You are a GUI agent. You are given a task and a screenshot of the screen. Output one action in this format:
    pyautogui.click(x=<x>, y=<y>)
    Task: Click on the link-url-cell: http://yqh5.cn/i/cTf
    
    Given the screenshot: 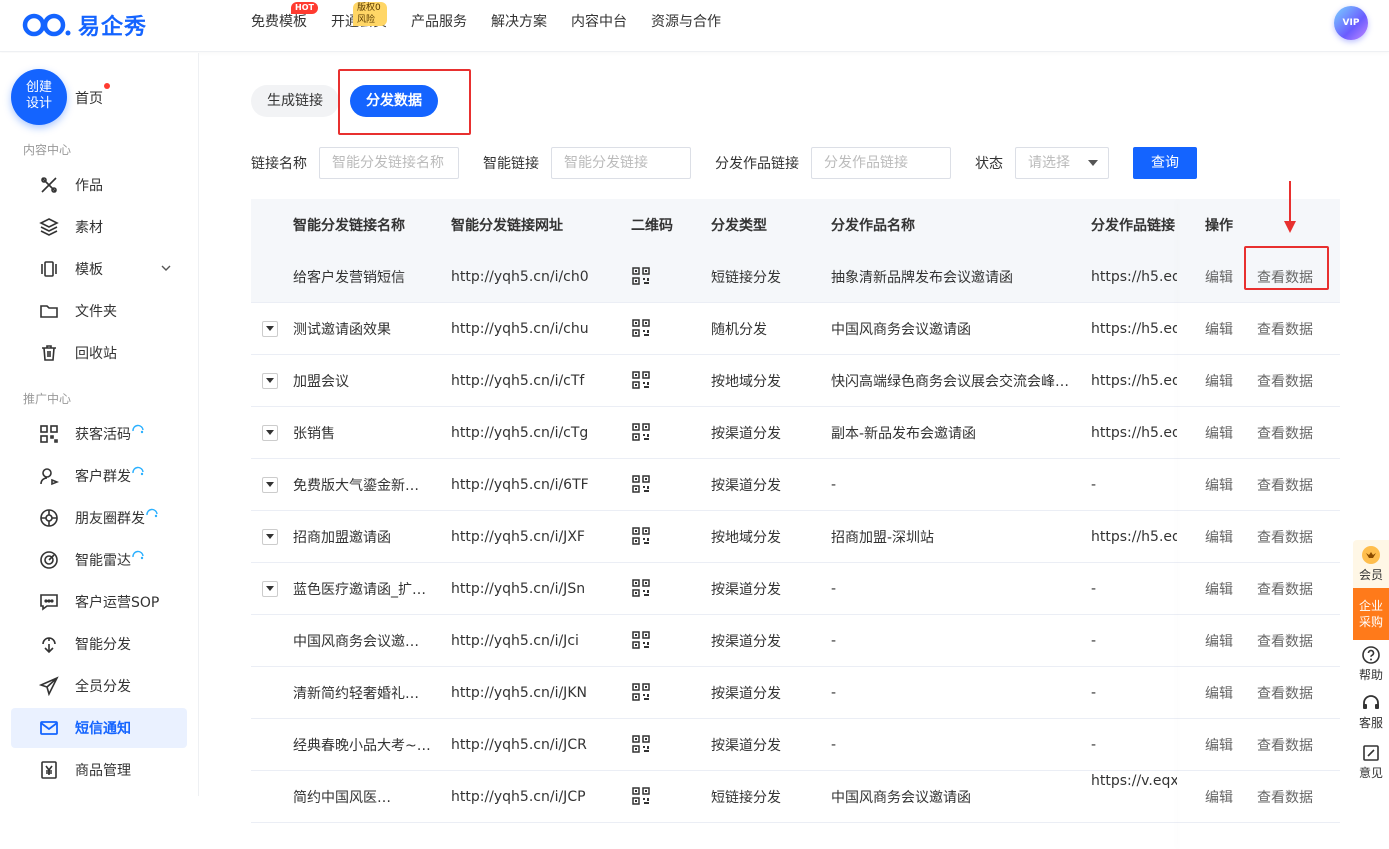 What is the action you would take?
    pyautogui.click(x=536, y=381)
    